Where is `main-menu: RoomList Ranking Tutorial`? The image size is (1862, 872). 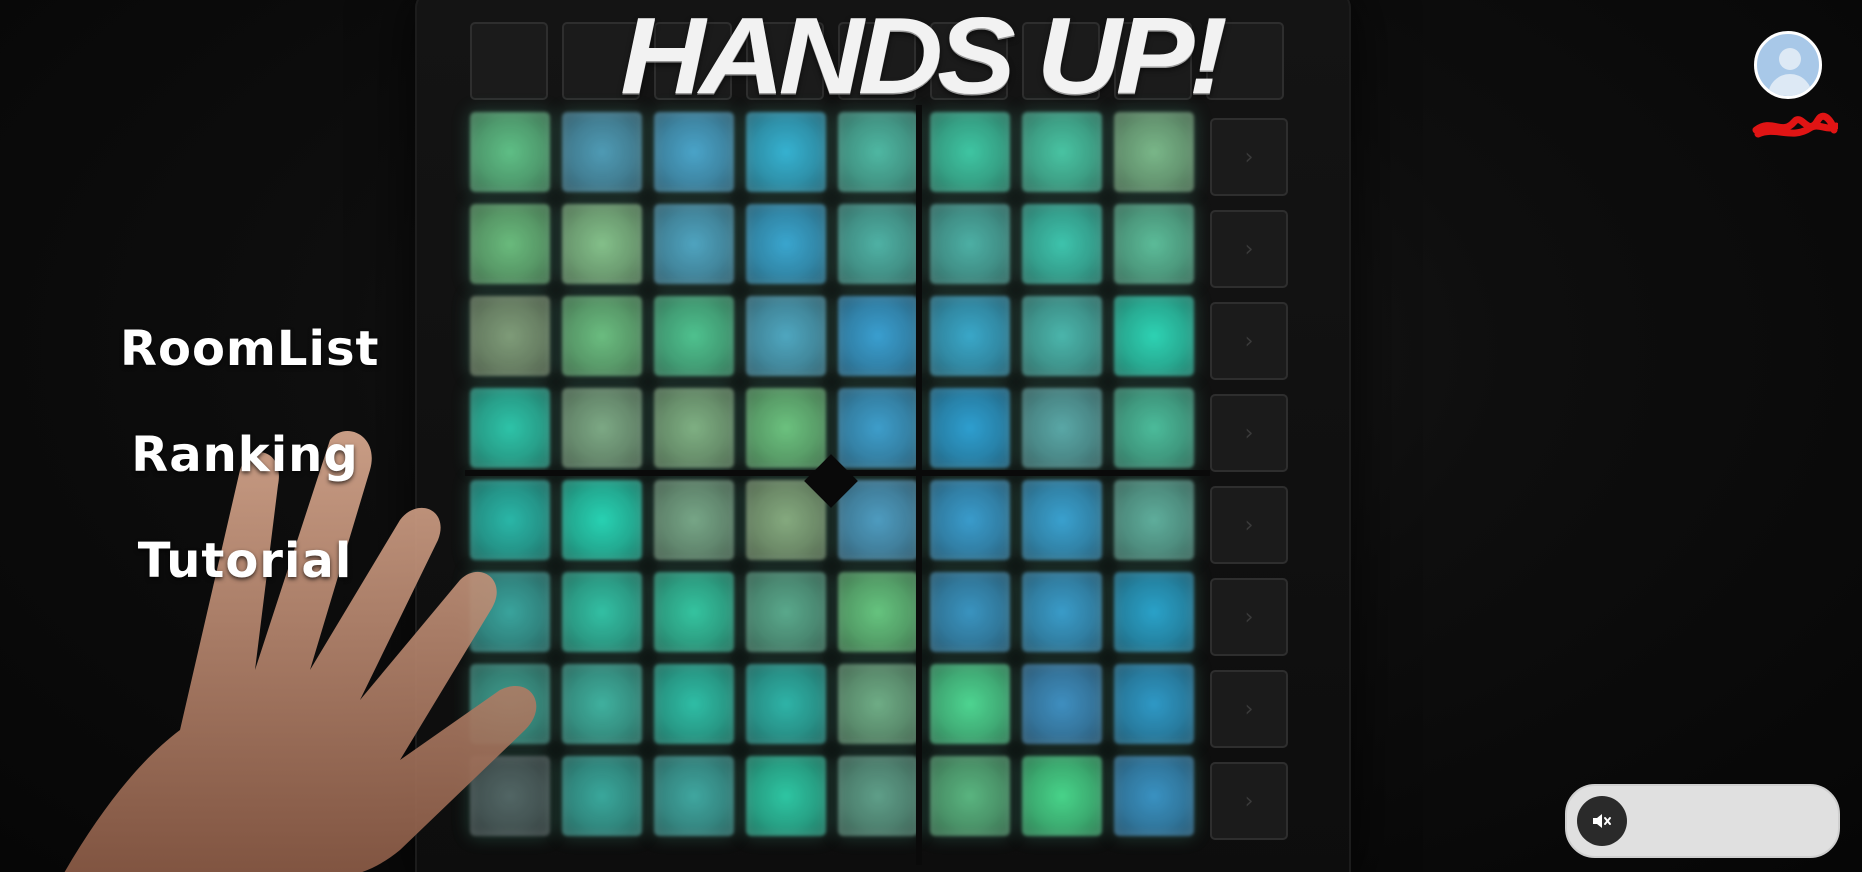
main-menu: RoomList Ranking Tutorial is located at coordinates (249, 455).